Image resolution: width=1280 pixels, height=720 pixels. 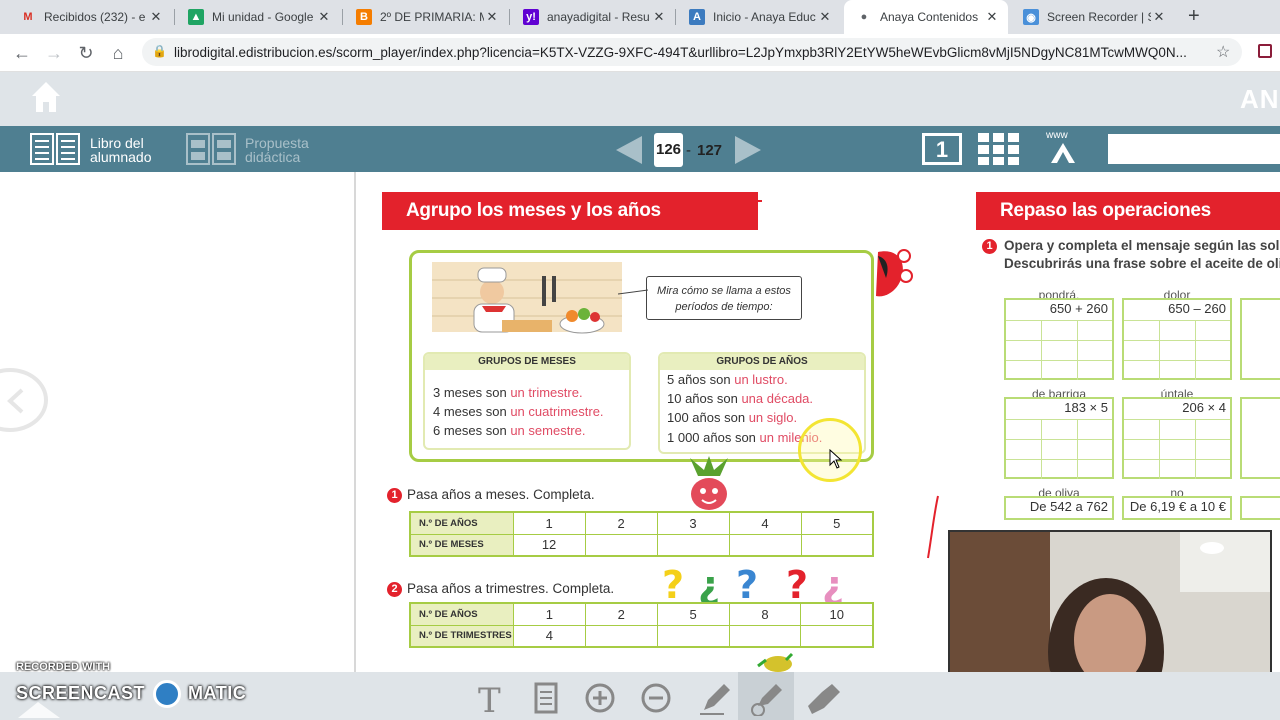 I want to click on question-marks-illustration: ? ¿ ? ? ¿, so click(x=753, y=583).